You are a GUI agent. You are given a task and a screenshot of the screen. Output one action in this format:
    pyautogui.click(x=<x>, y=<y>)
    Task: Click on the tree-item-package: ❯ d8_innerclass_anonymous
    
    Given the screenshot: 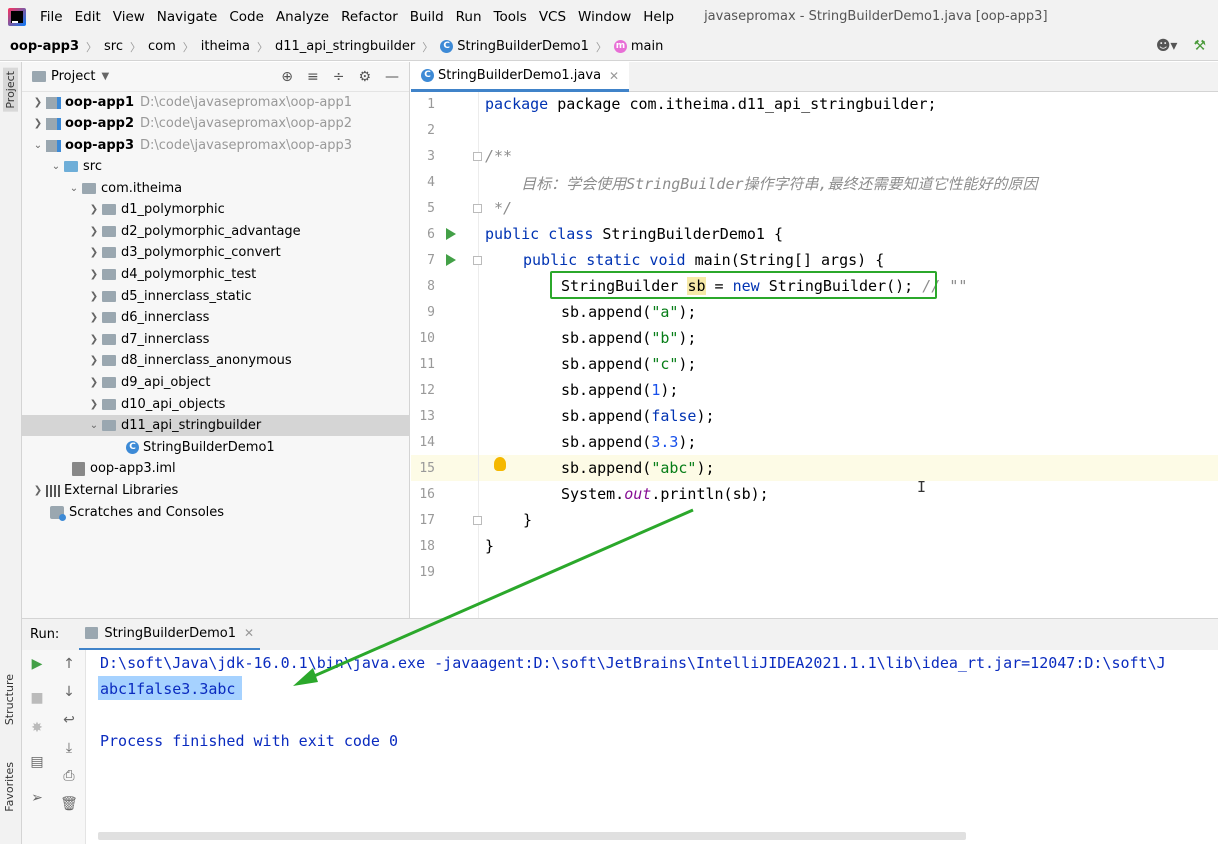 What is the action you would take?
    pyautogui.click(x=216, y=360)
    